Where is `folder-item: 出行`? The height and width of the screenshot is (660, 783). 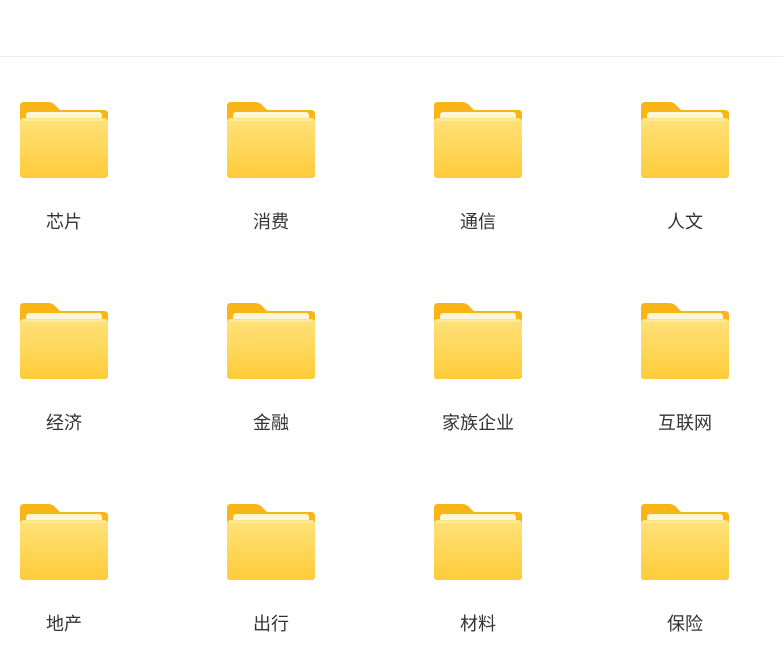 folder-item: 出行 is located at coordinates (271, 547).